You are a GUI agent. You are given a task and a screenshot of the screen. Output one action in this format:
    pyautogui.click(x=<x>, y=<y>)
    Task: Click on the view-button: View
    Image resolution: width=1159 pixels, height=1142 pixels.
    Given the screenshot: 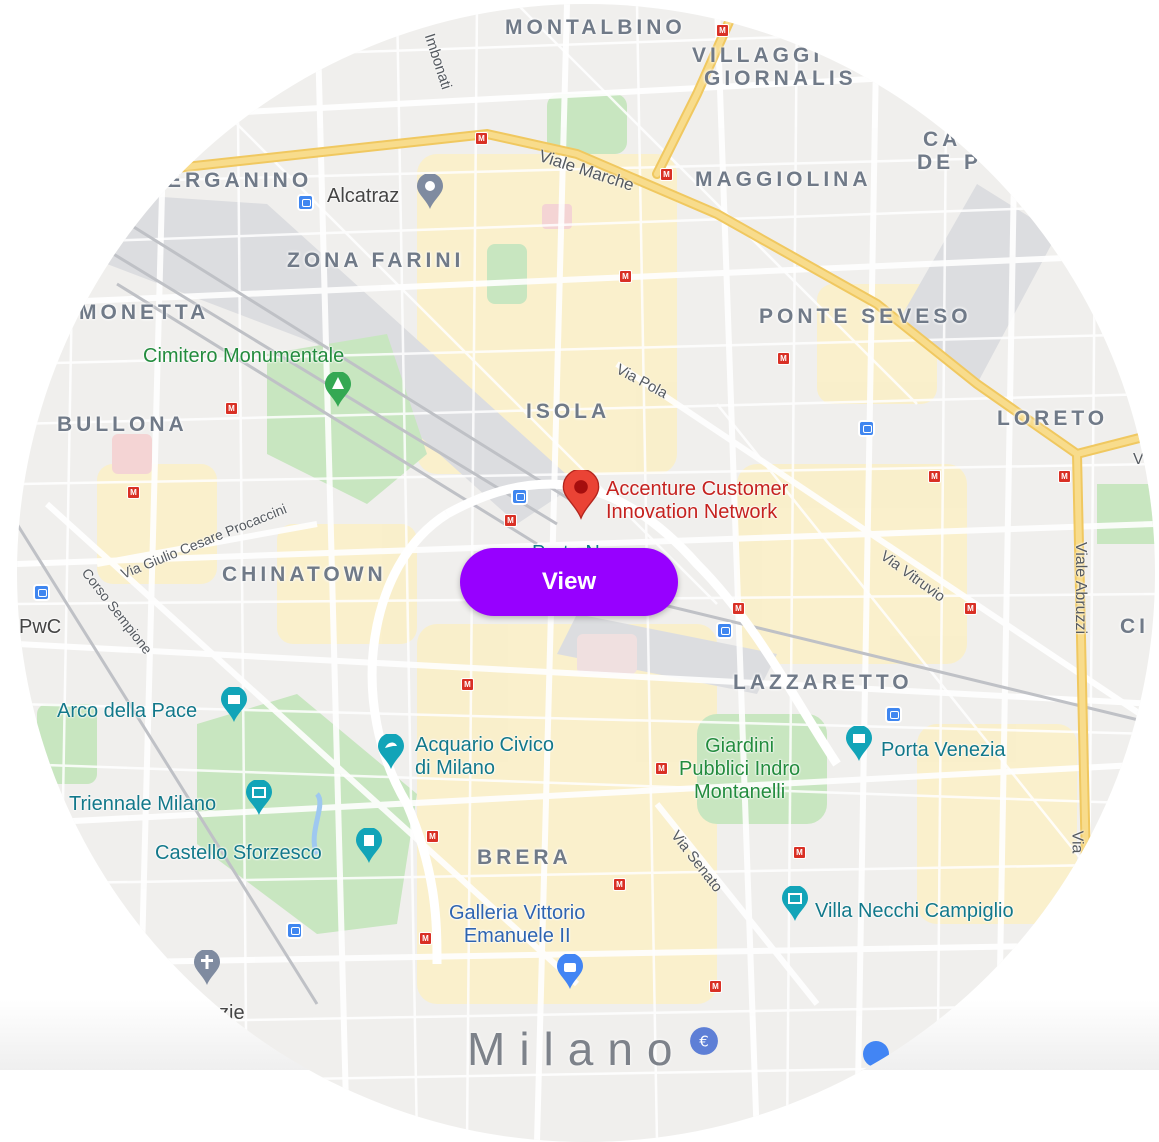 What is the action you would take?
    pyautogui.click(x=569, y=582)
    